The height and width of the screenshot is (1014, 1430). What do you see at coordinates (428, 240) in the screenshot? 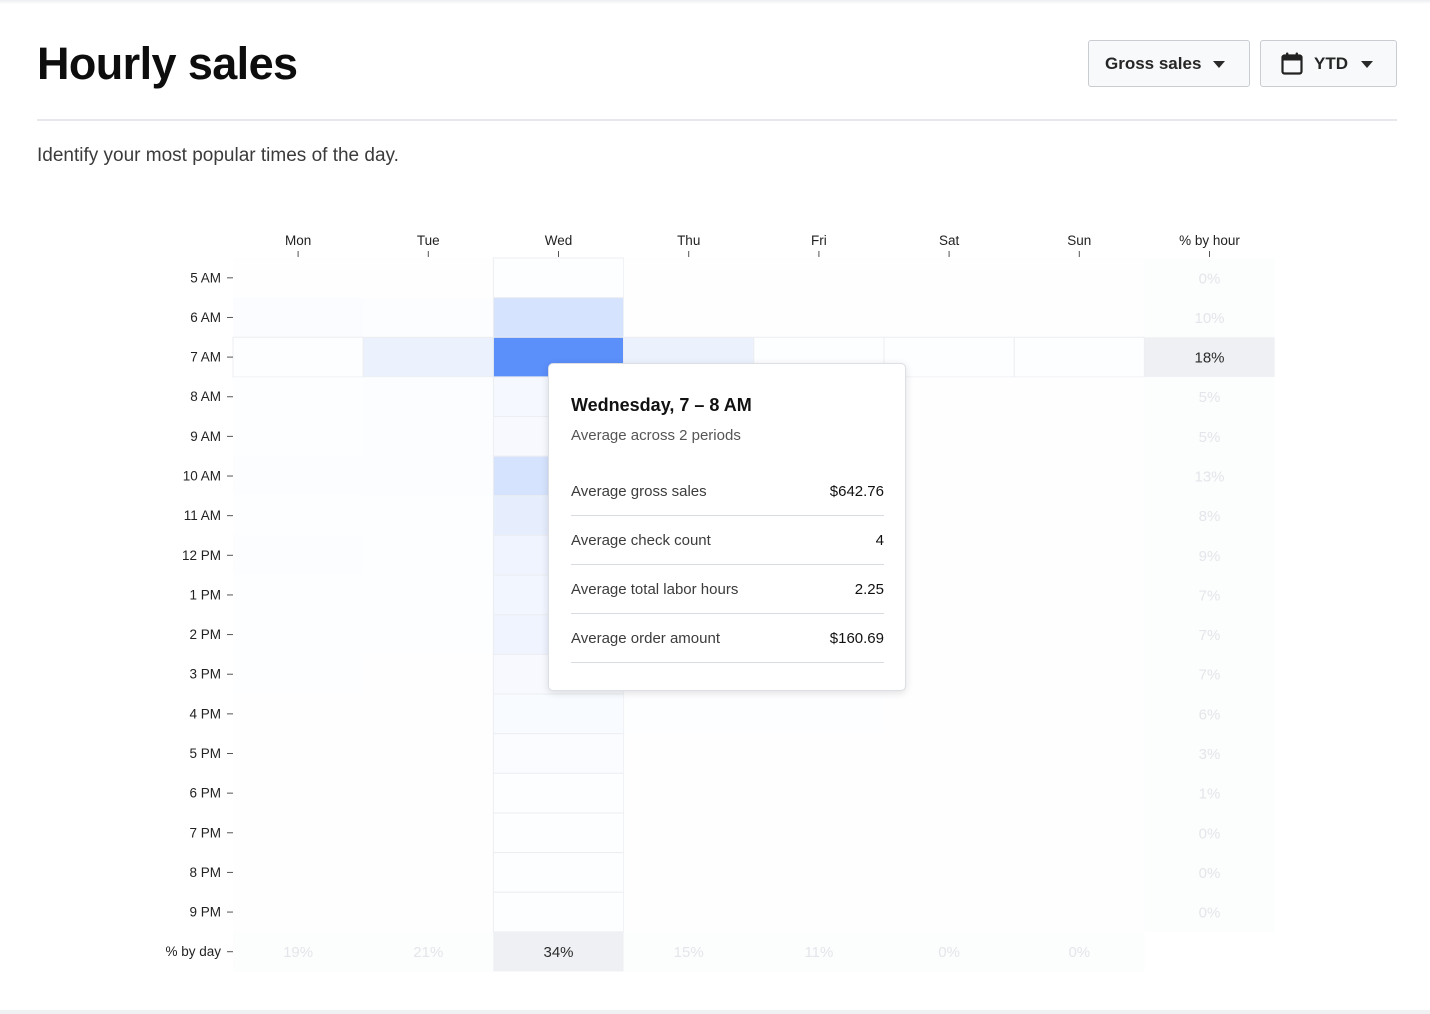
I see `column-header-label: Tue` at bounding box center [428, 240].